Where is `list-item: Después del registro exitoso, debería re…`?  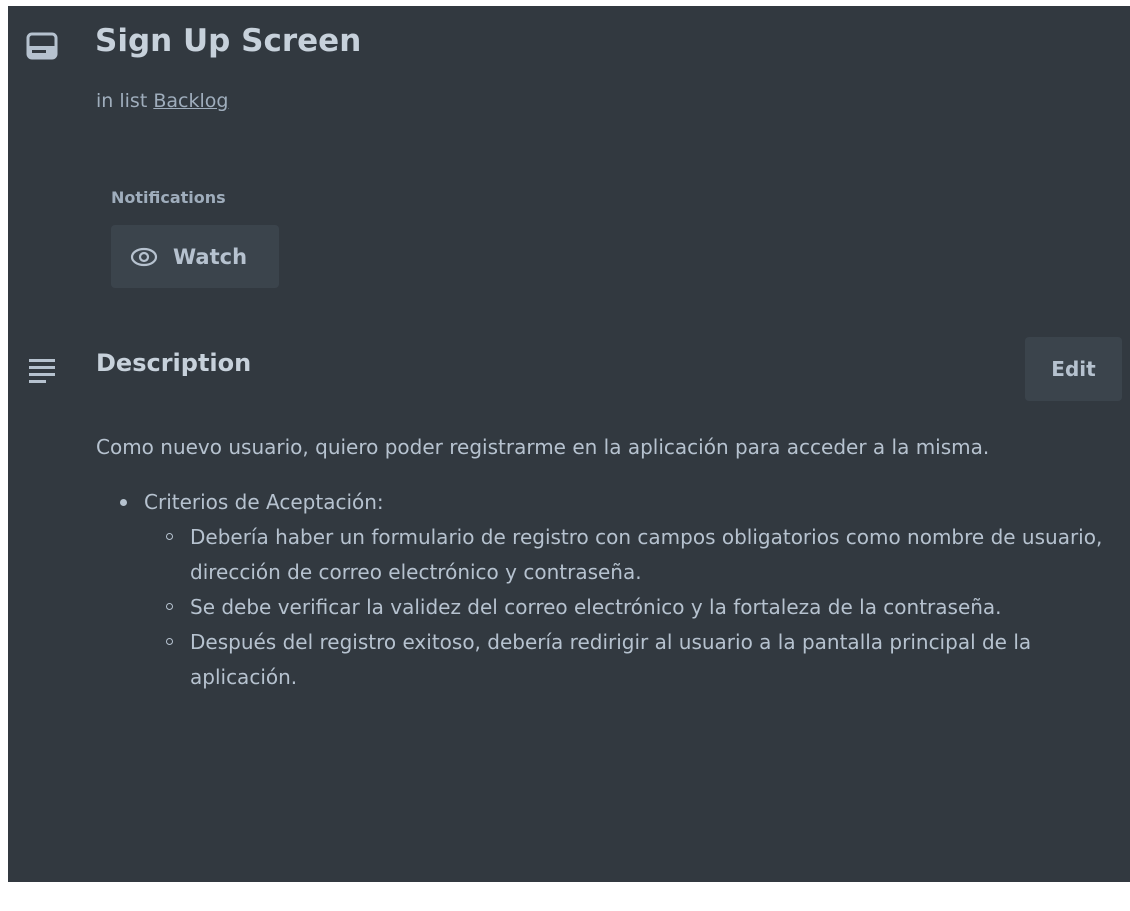 list-item: Después del registro exitoso, debería re… is located at coordinates (630, 660).